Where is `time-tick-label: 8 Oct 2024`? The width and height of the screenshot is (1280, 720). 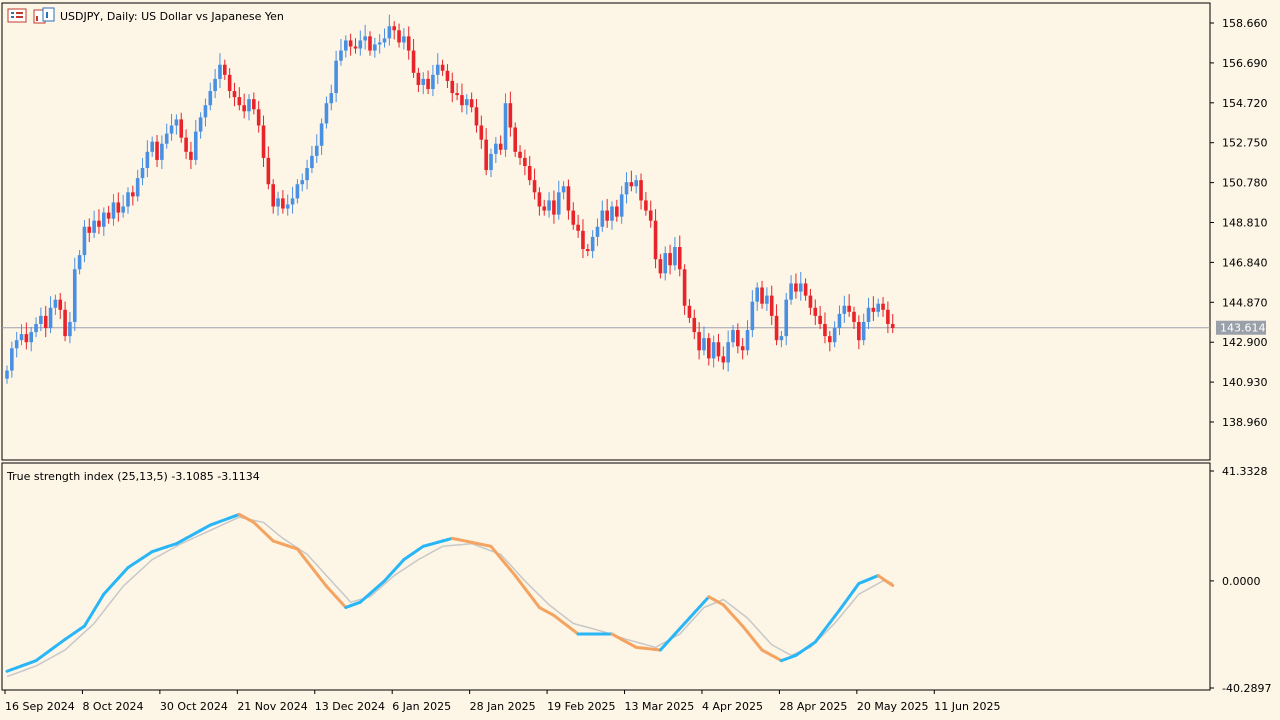 time-tick-label: 8 Oct 2024 is located at coordinates (112, 706).